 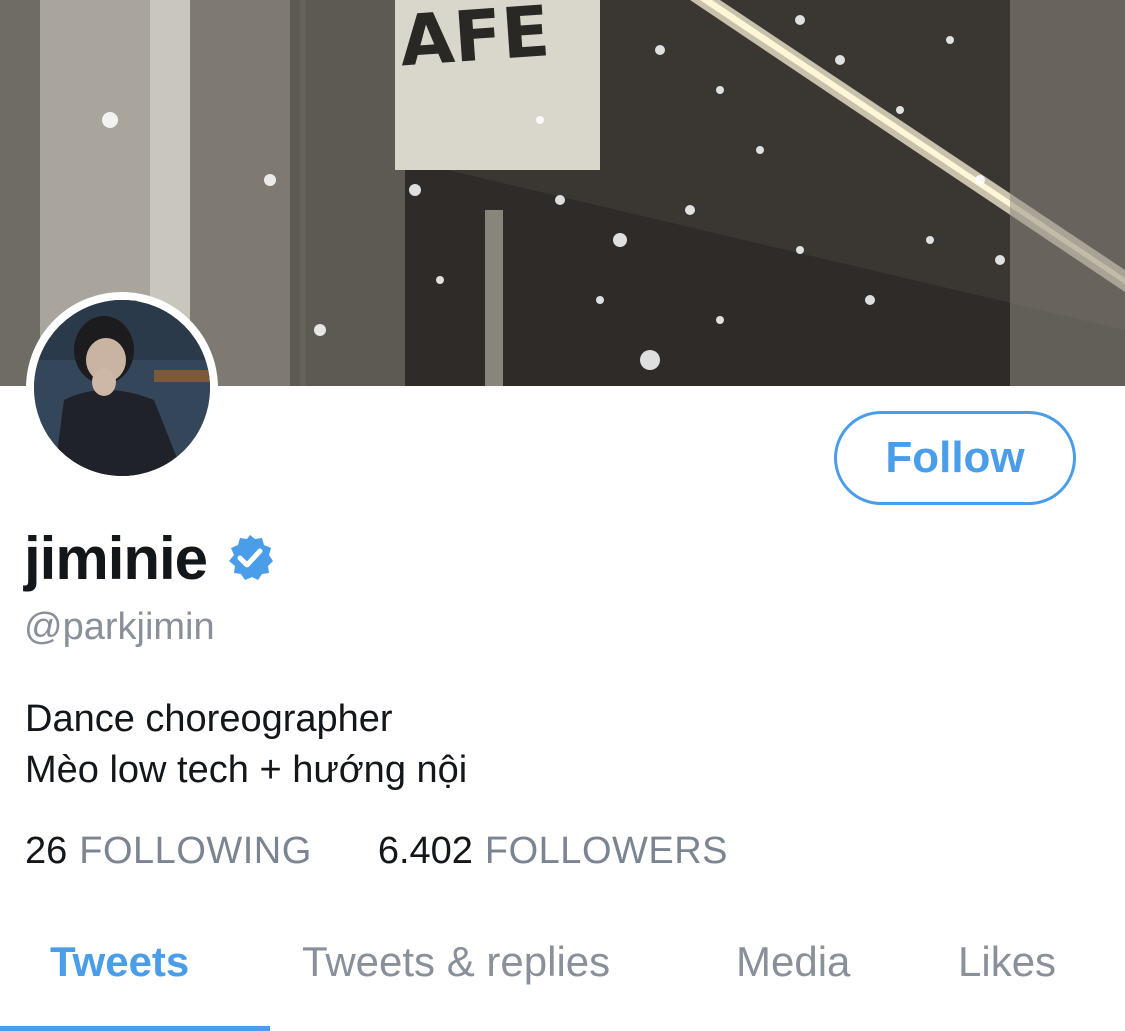 I want to click on verified-badge-icon, so click(x=250, y=558).